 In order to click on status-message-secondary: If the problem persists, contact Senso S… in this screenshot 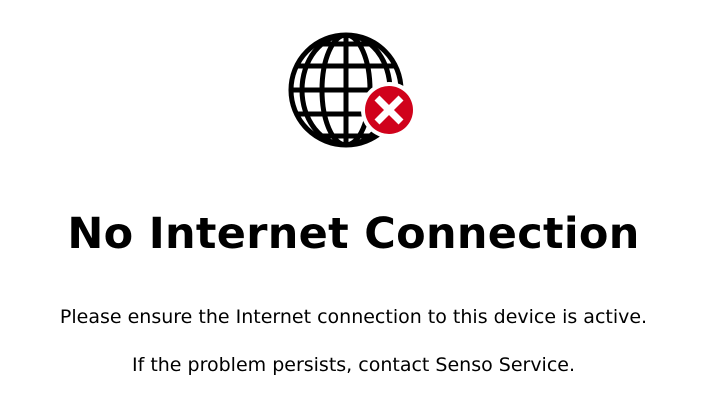, I will do `click(353, 365)`.